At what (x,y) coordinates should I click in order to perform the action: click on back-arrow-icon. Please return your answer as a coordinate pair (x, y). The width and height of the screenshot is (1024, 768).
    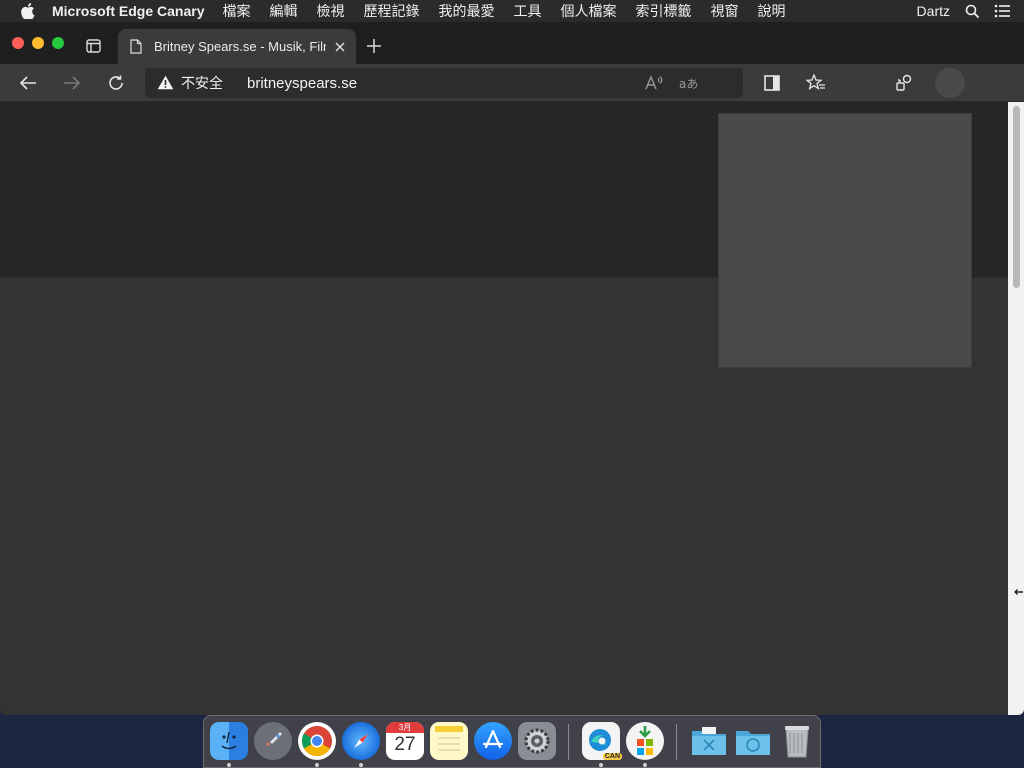
    Looking at the image, I should click on (28, 83).